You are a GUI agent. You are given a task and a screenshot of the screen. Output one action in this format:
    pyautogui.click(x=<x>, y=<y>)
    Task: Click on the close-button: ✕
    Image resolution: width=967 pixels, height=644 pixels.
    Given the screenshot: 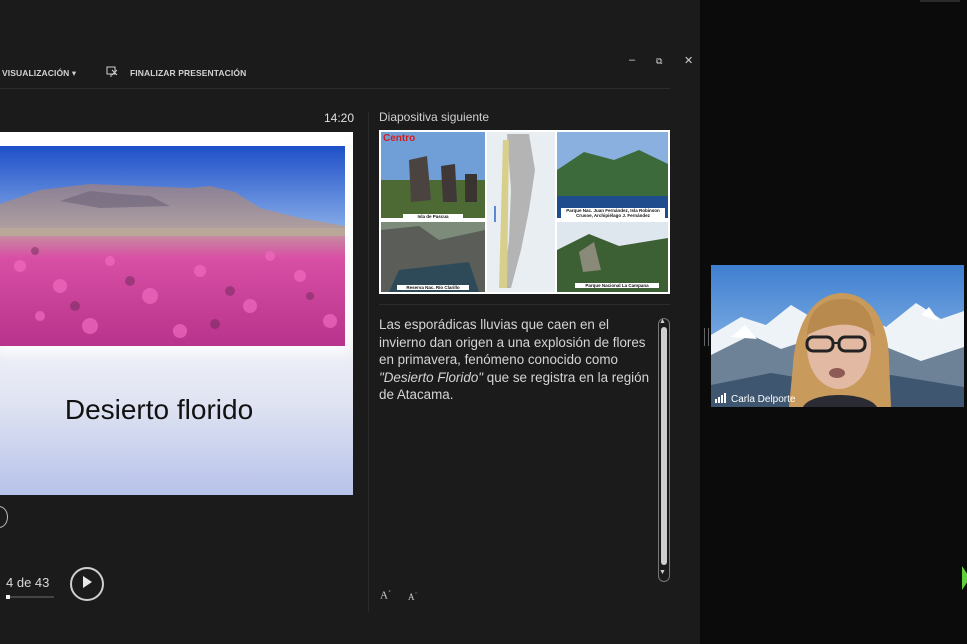 What is the action you would take?
    pyautogui.click(x=688, y=60)
    